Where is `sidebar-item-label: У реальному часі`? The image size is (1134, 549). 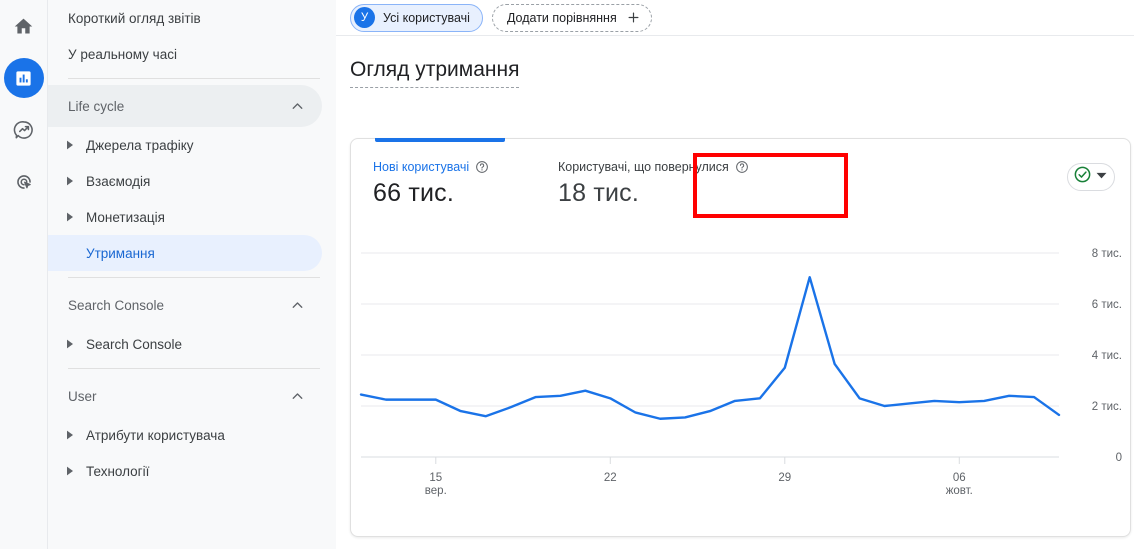
sidebar-item-label: У реальному часі is located at coordinates (122, 54).